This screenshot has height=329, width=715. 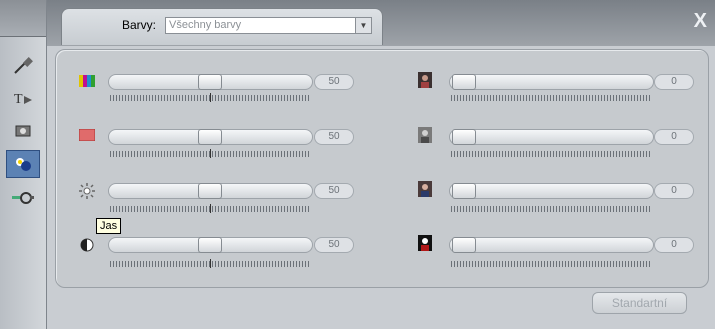 I want to click on hue-value: 50, so click(x=334, y=82).